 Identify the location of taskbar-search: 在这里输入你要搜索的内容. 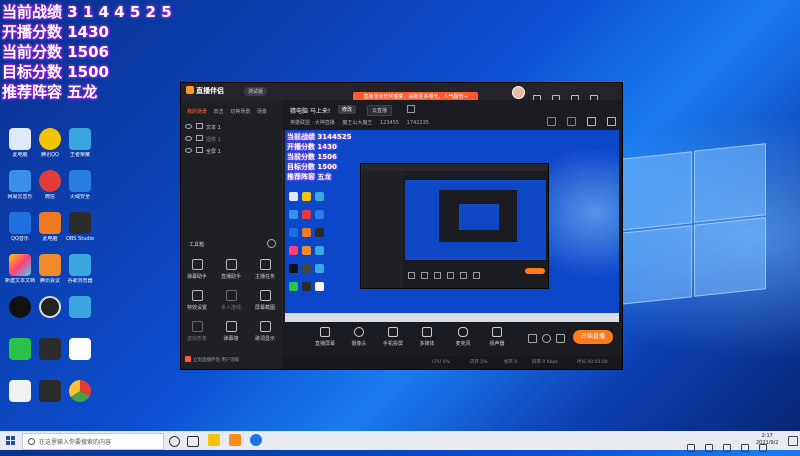
(93, 441).